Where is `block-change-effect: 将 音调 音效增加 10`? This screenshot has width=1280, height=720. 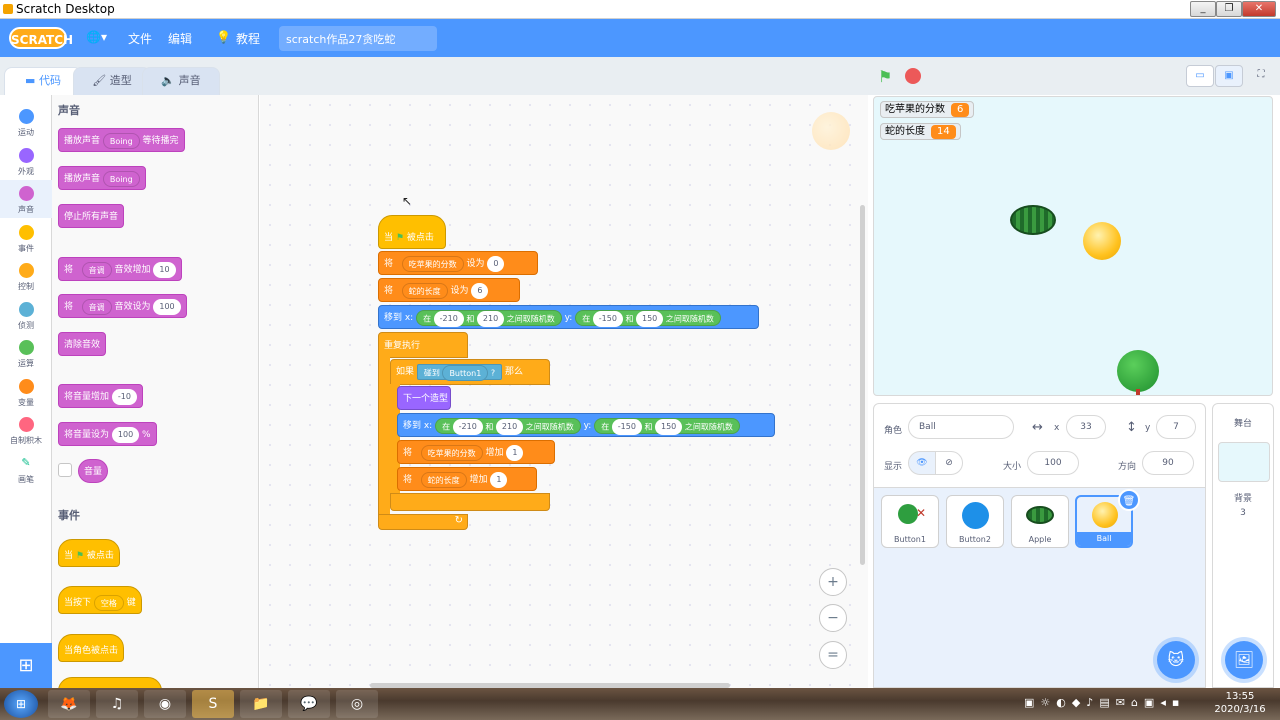 block-change-effect: 将 音调 音效增加 10 is located at coordinates (120, 269).